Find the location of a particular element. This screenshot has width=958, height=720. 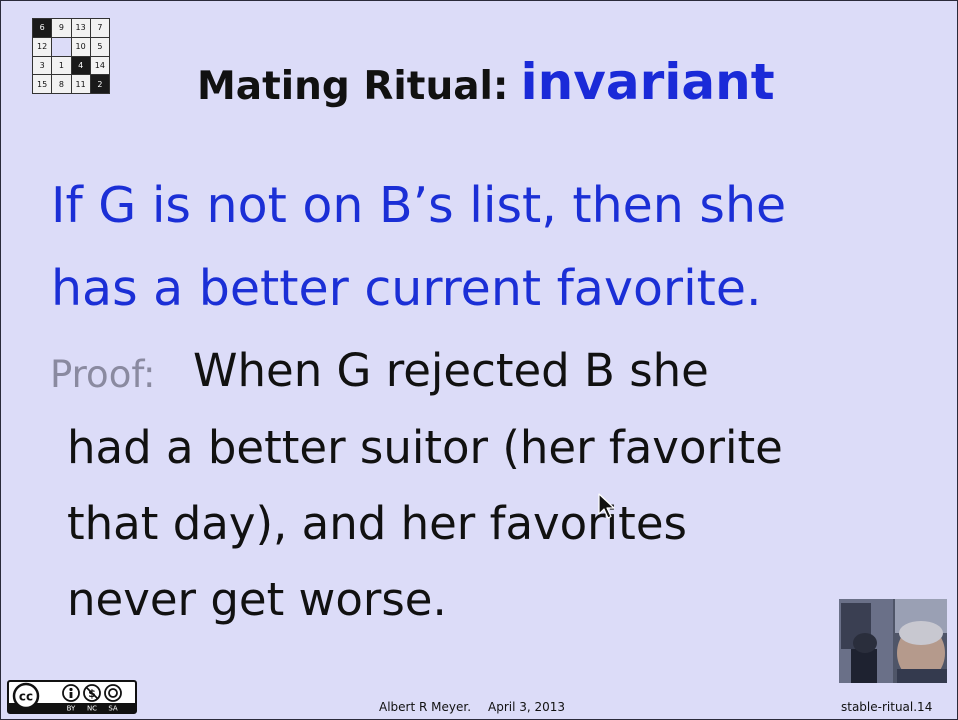

puzzle-tile: 3 is located at coordinates (42, 65).